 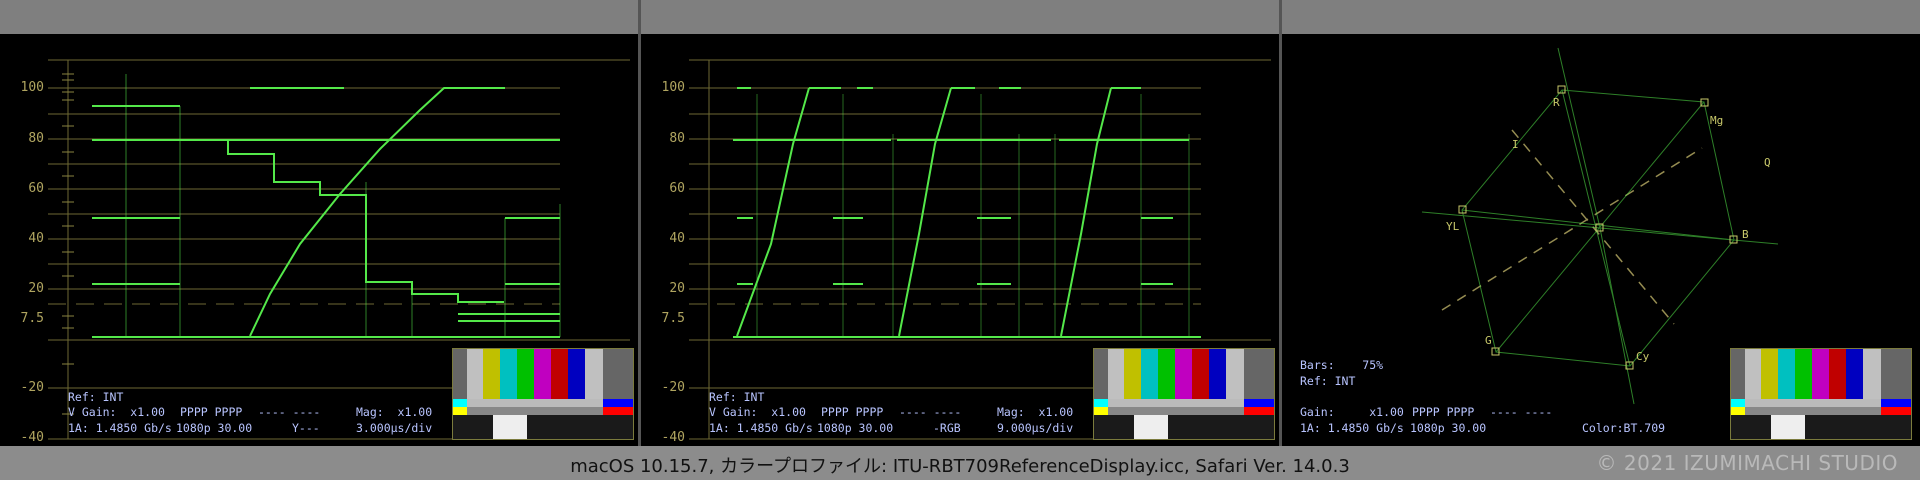 I want to click on bars-status: Bars: 75%, so click(x=1342, y=365).